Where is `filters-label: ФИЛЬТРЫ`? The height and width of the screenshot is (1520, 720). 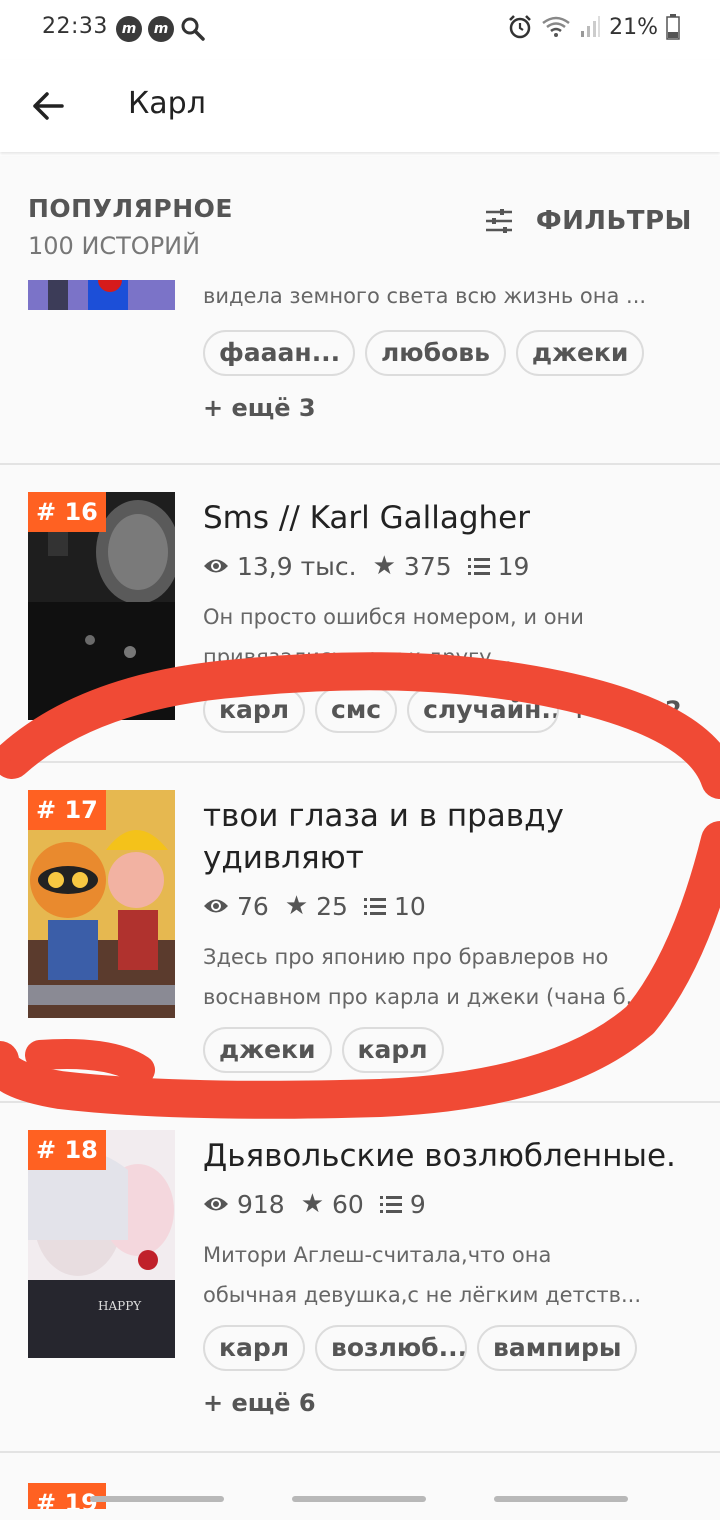
filters-label: ФИЛЬТРЫ is located at coordinates (613, 221).